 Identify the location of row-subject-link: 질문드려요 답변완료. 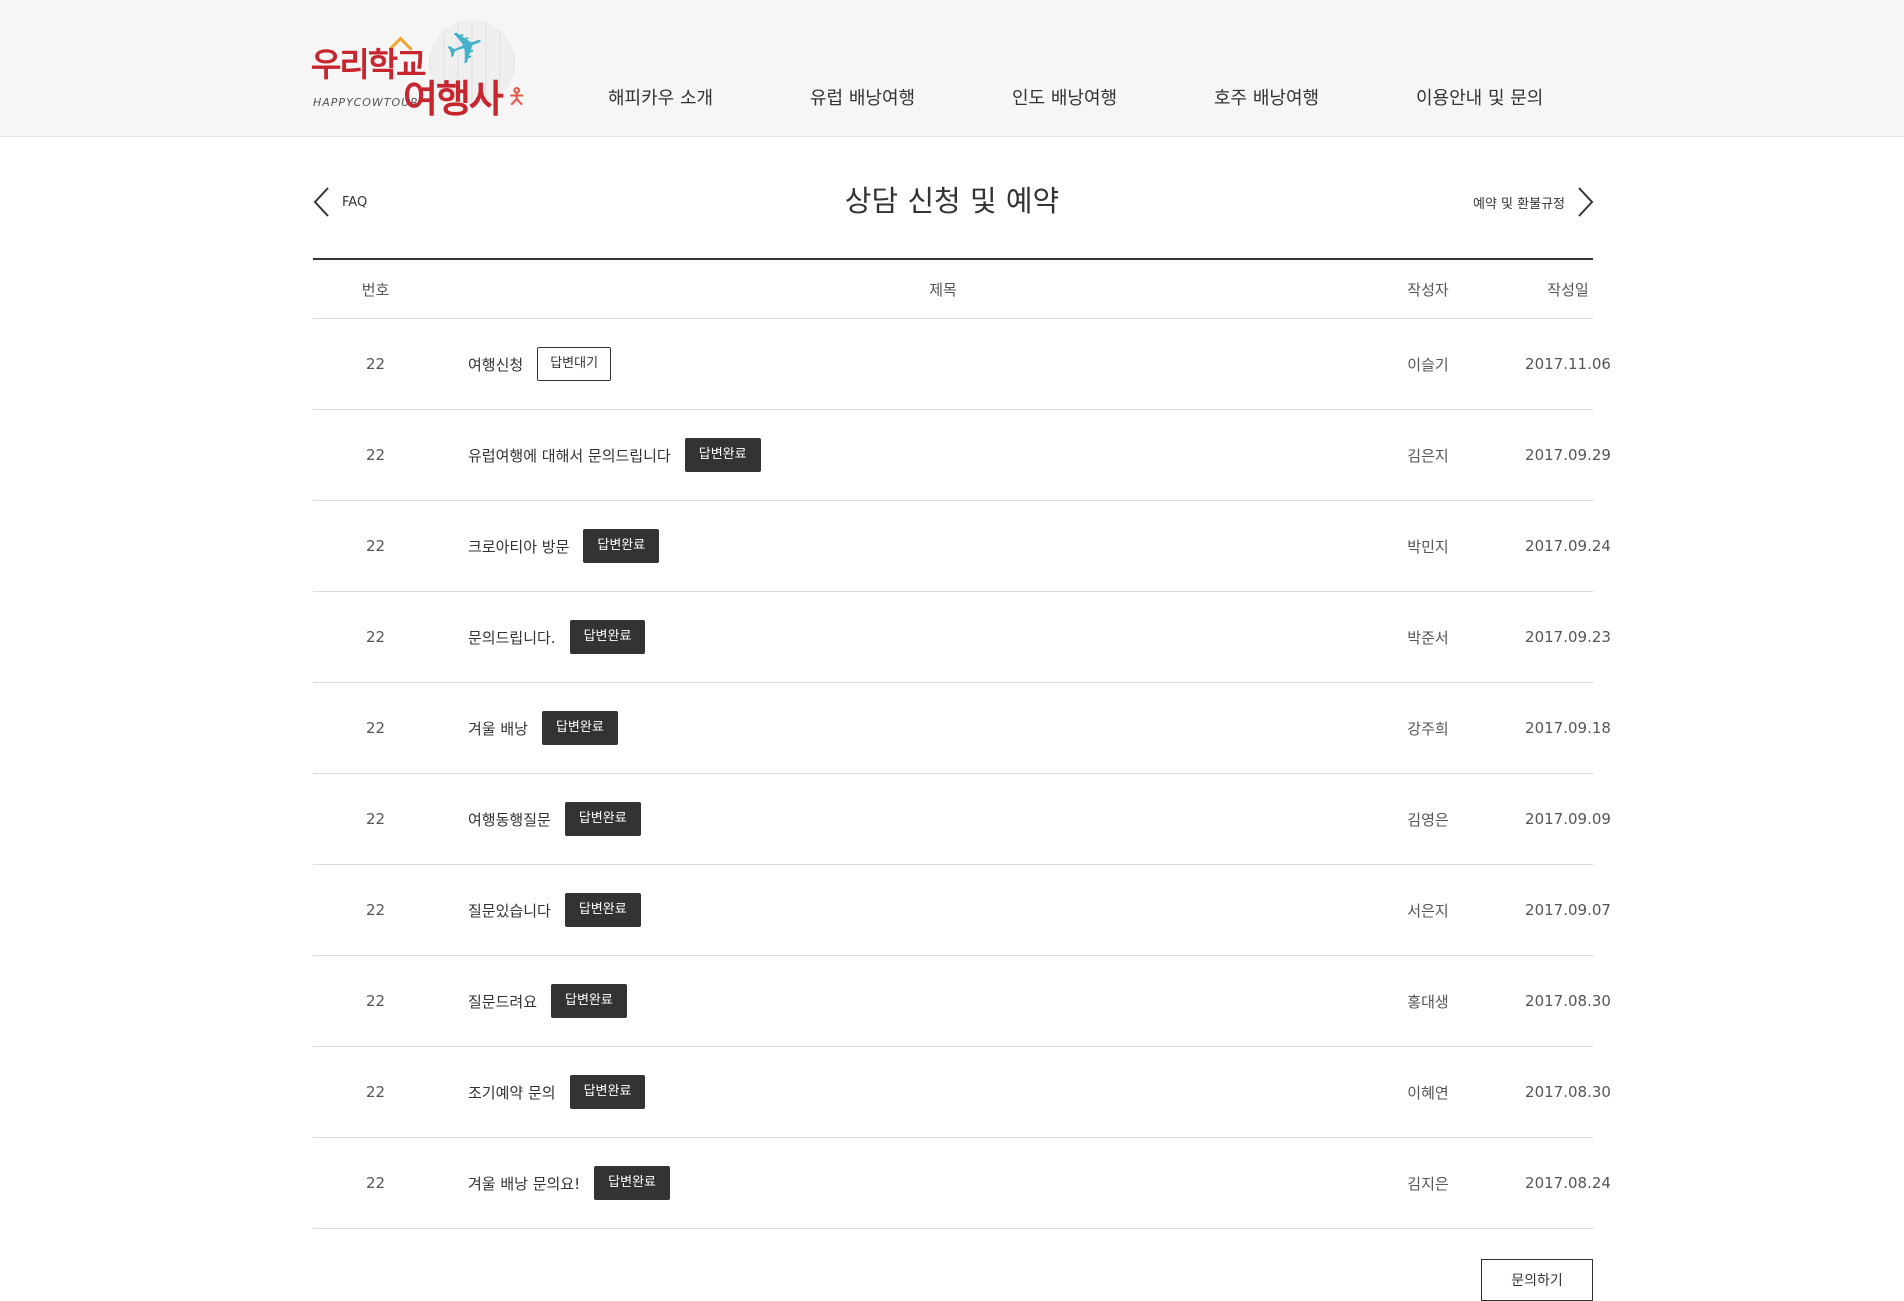
(547, 1001).